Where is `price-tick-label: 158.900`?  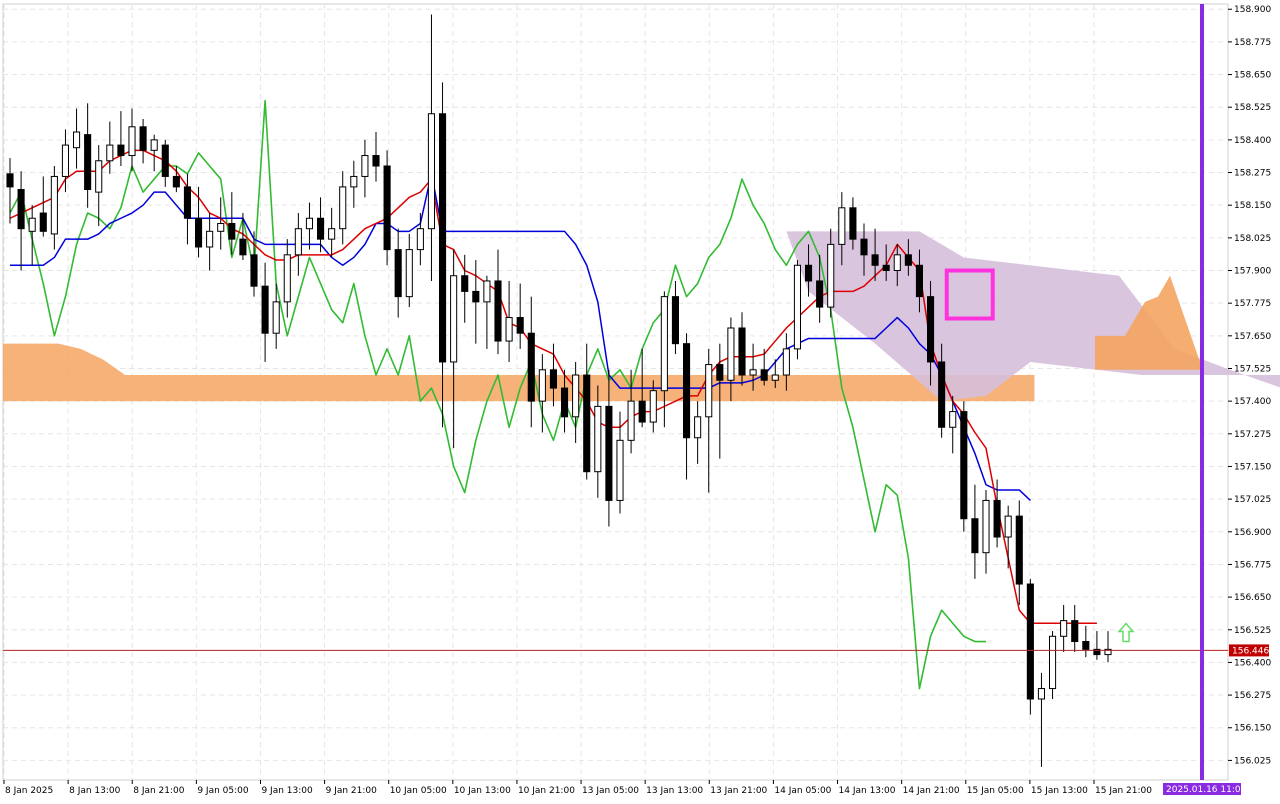
price-tick-label: 158.900 is located at coordinates (1252, 10).